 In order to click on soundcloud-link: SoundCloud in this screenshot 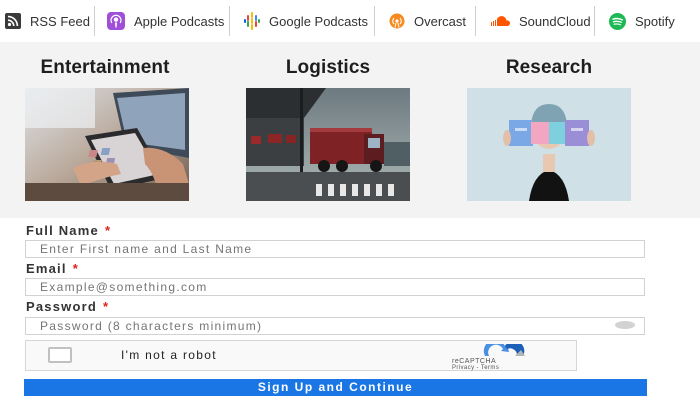, I will do `click(535, 21)`.